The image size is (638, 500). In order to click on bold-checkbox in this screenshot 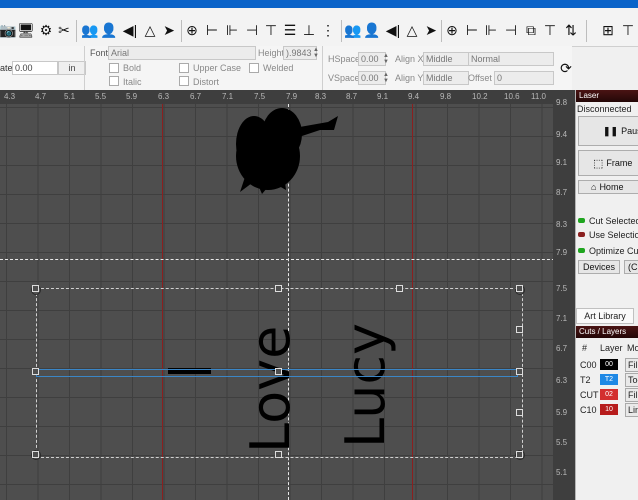, I will do `click(114, 68)`.